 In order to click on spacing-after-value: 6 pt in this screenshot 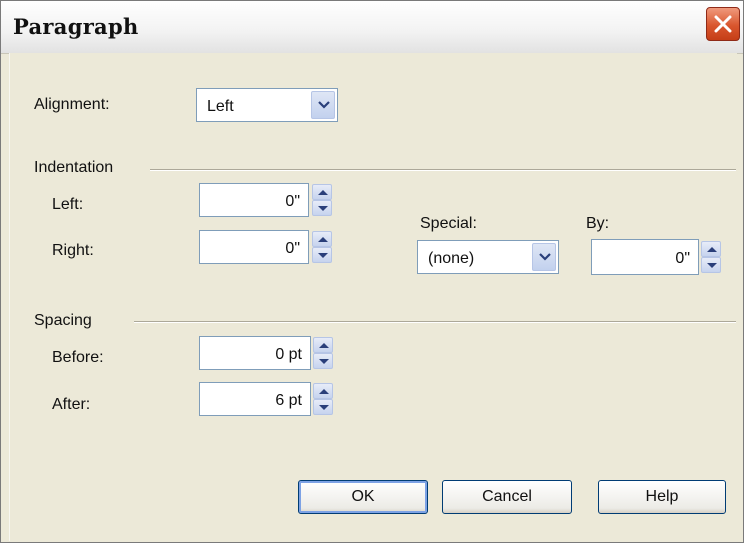, I will do `click(288, 400)`.